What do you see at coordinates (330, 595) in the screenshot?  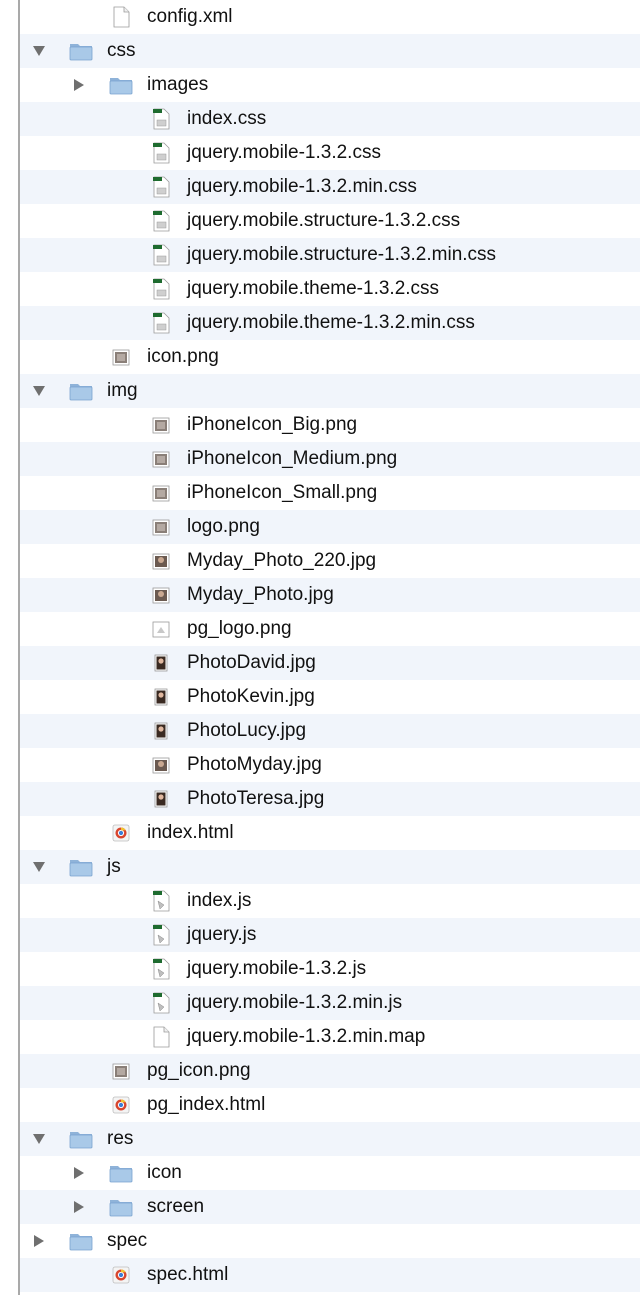 I see `tree-file-row-myday-photo-jpg: Myday_Photo.jpg` at bounding box center [330, 595].